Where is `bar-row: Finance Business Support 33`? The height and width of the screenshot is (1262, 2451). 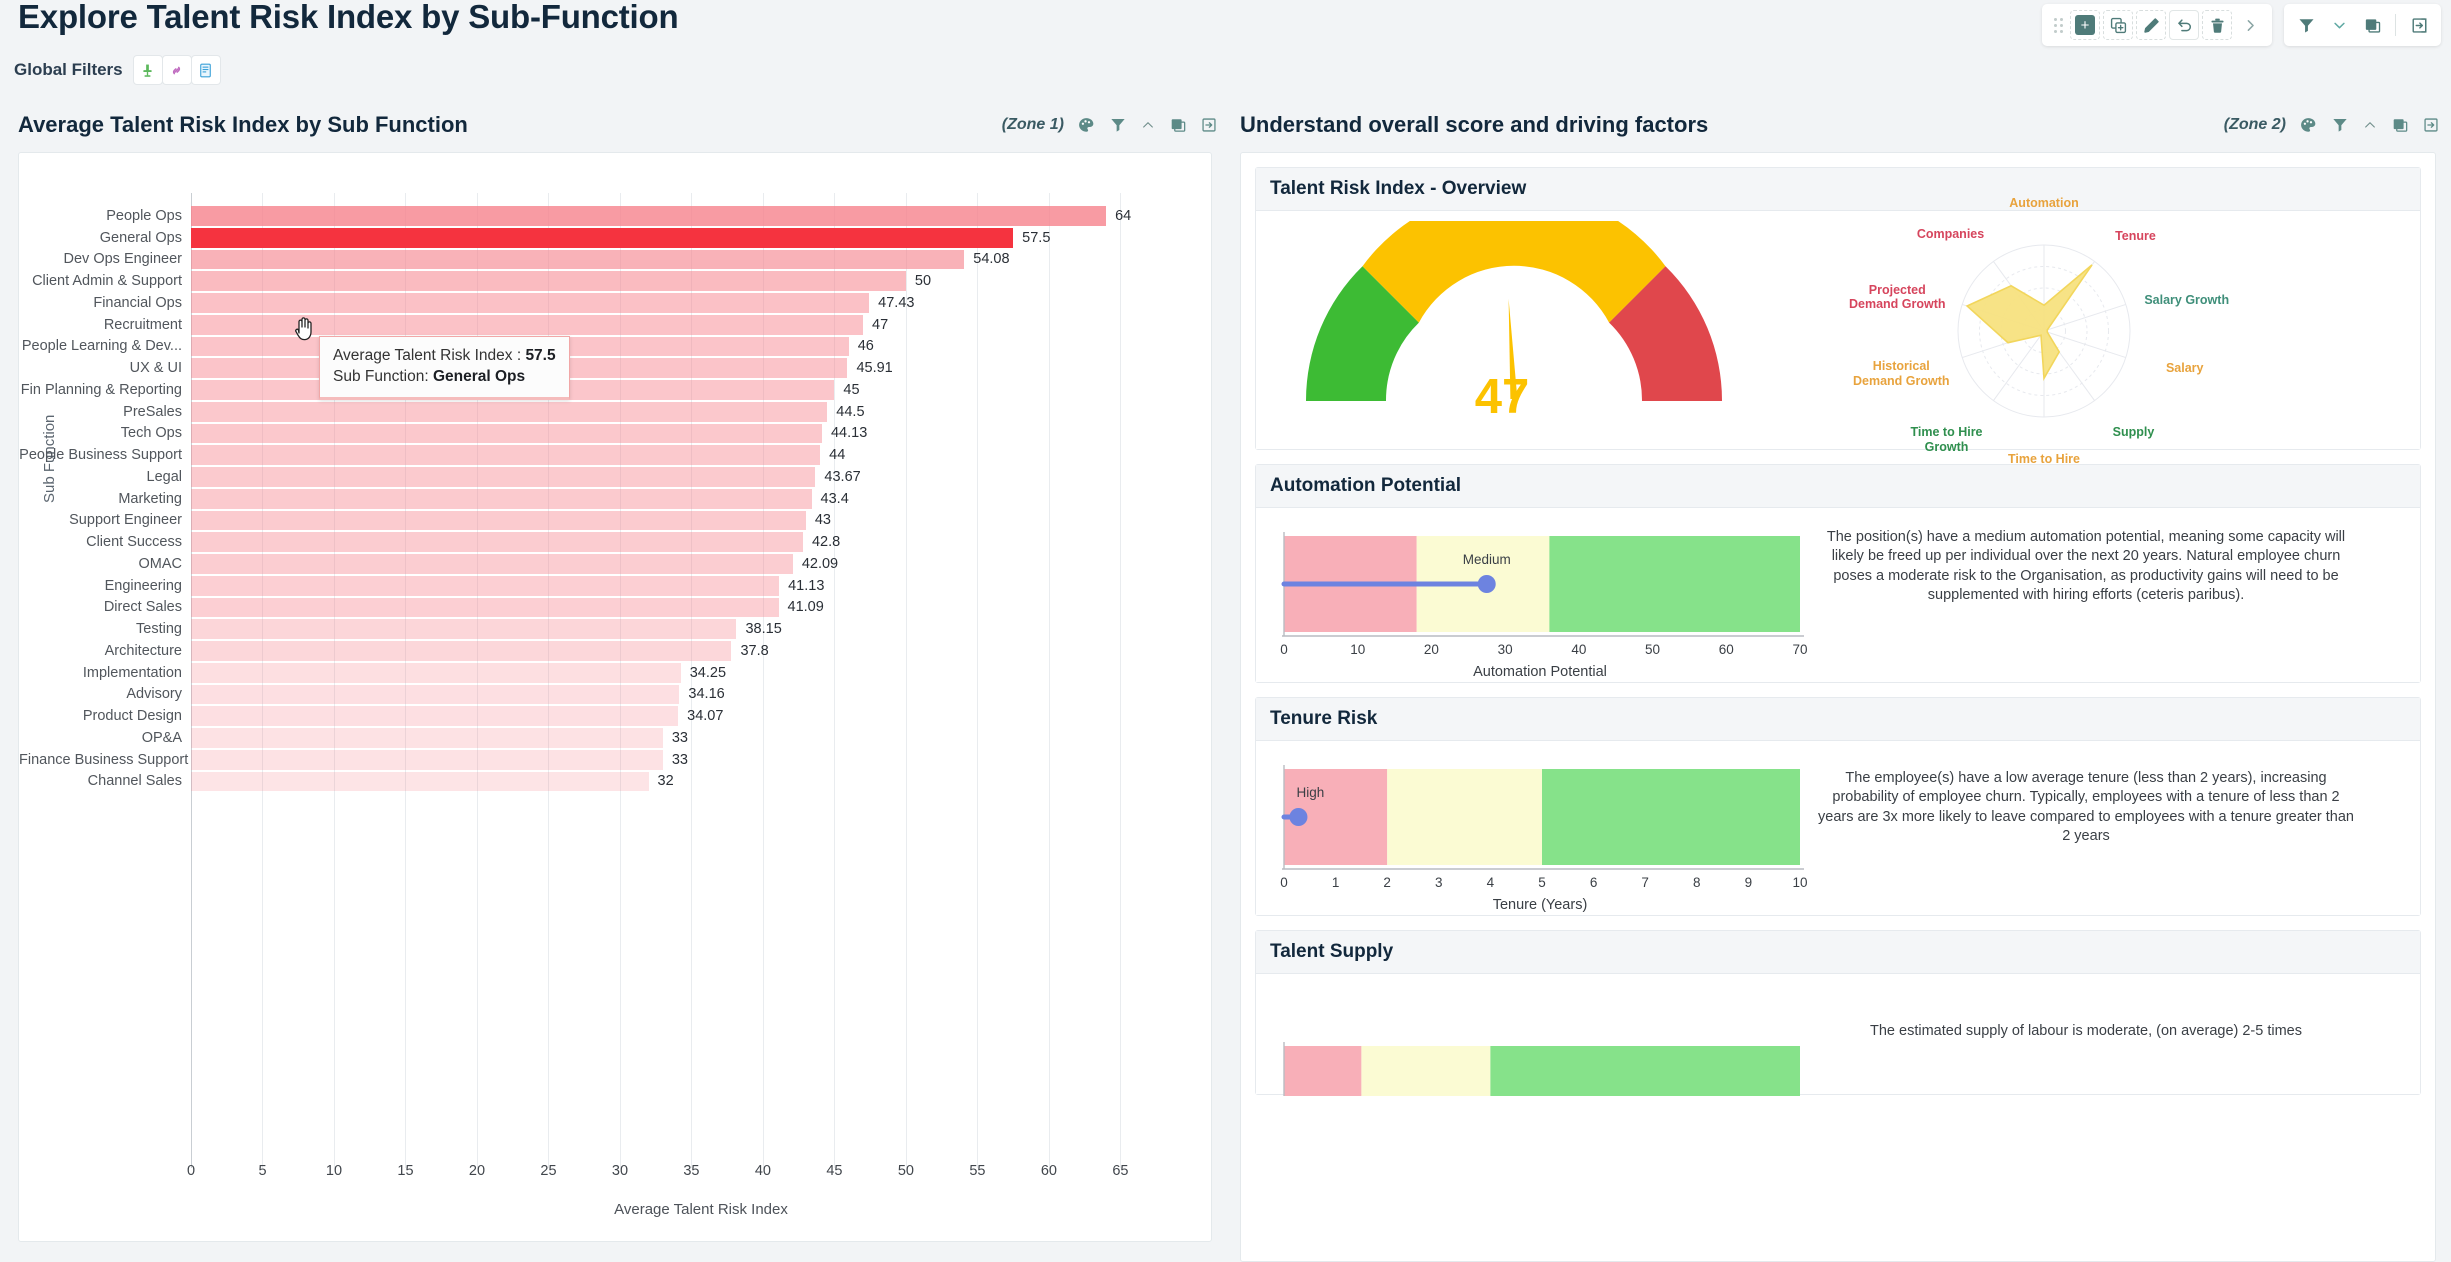 bar-row: Finance Business Support 33 is located at coordinates (615, 760).